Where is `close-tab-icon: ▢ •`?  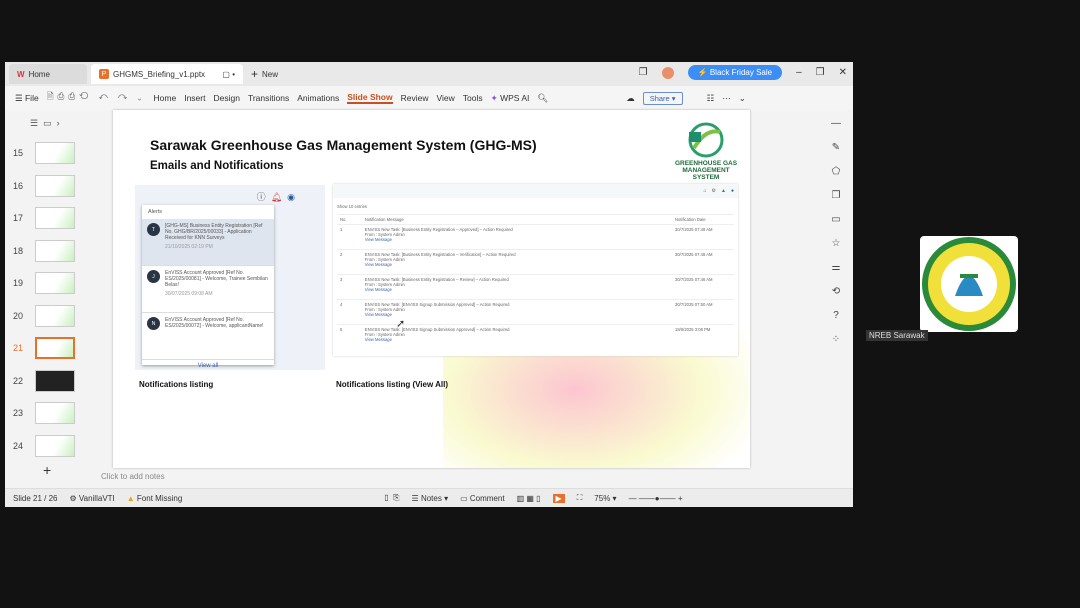
close-tab-icon: ▢ • is located at coordinates (228, 74).